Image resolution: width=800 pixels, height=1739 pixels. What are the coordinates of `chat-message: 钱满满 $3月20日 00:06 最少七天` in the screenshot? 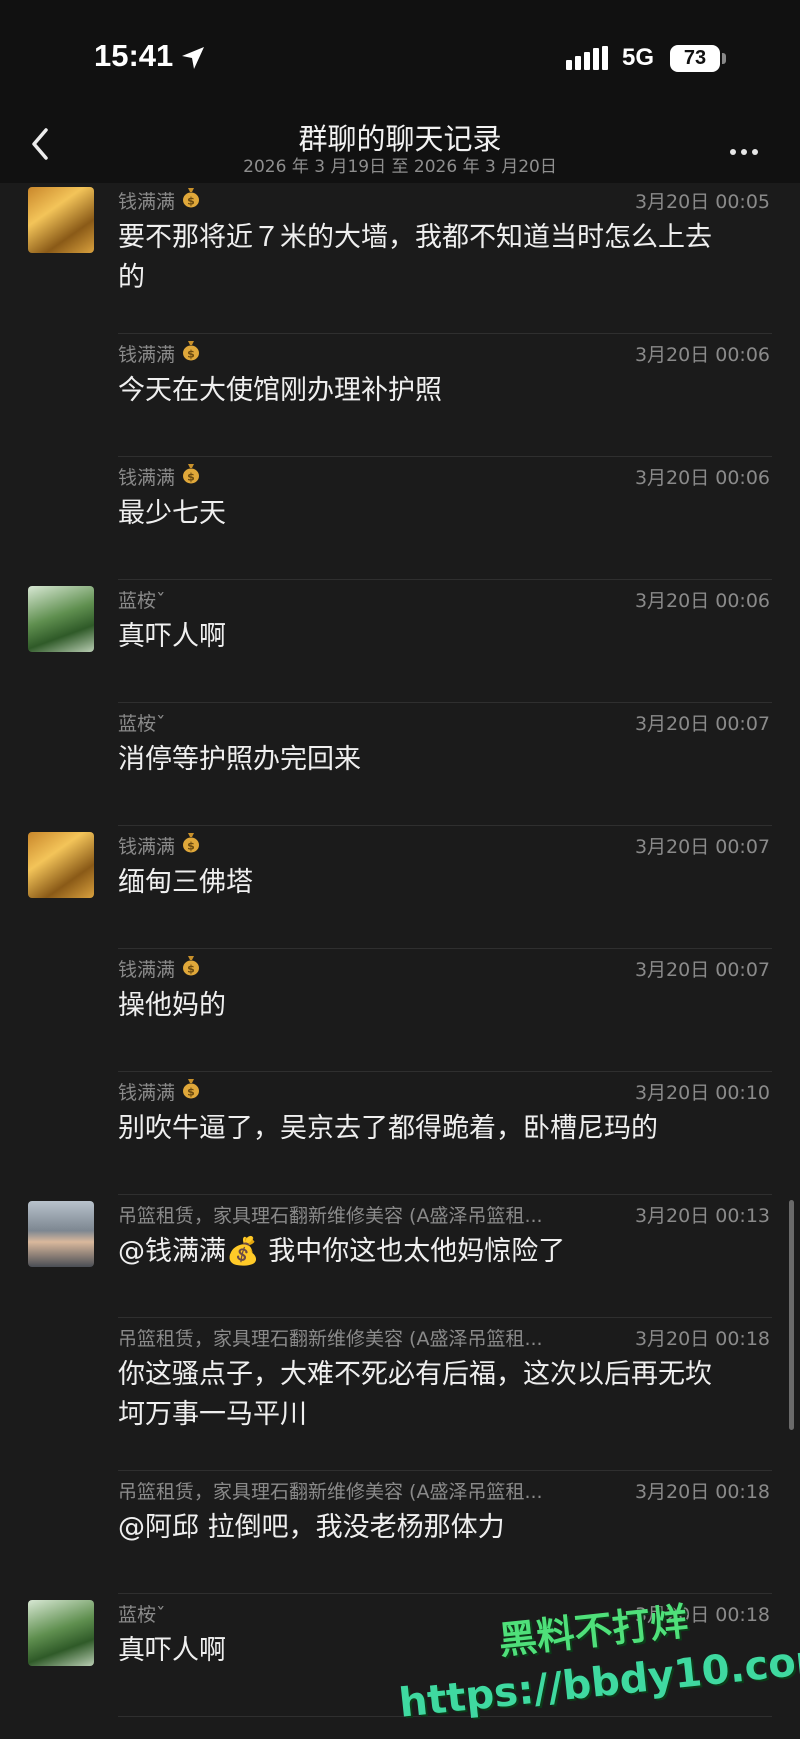 It's located at (400, 518).